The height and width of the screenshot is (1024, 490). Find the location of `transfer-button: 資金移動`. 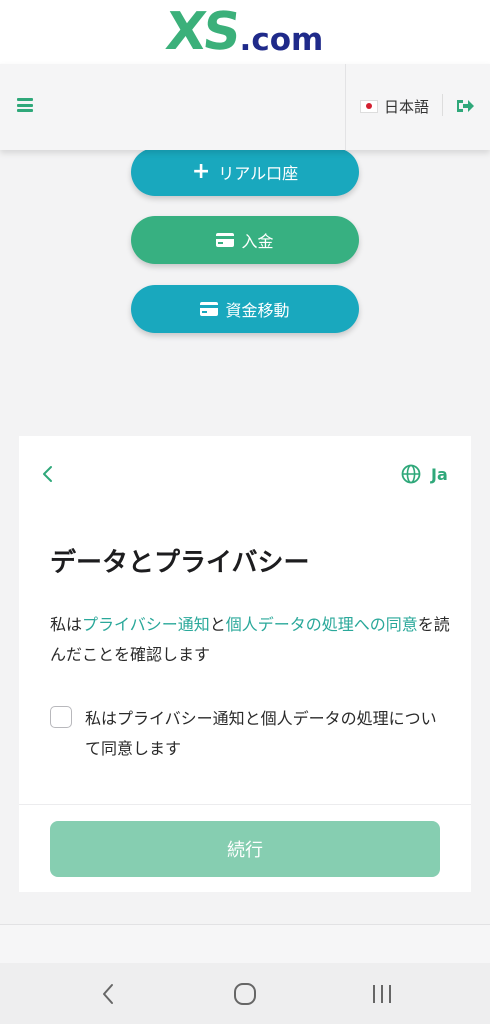

transfer-button: 資金移動 is located at coordinates (245, 309).